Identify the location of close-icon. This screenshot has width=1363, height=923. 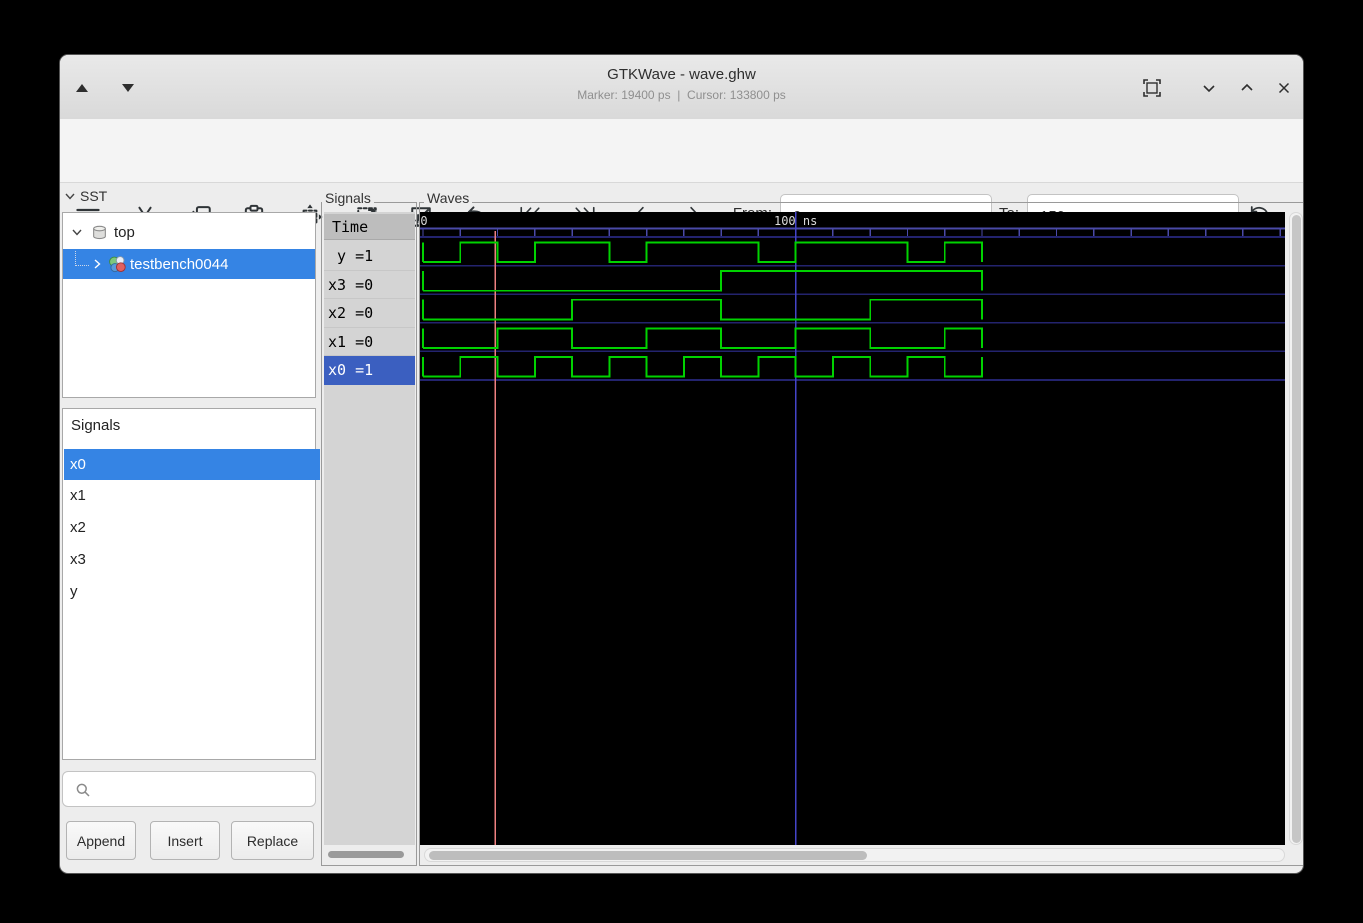
(1284, 88).